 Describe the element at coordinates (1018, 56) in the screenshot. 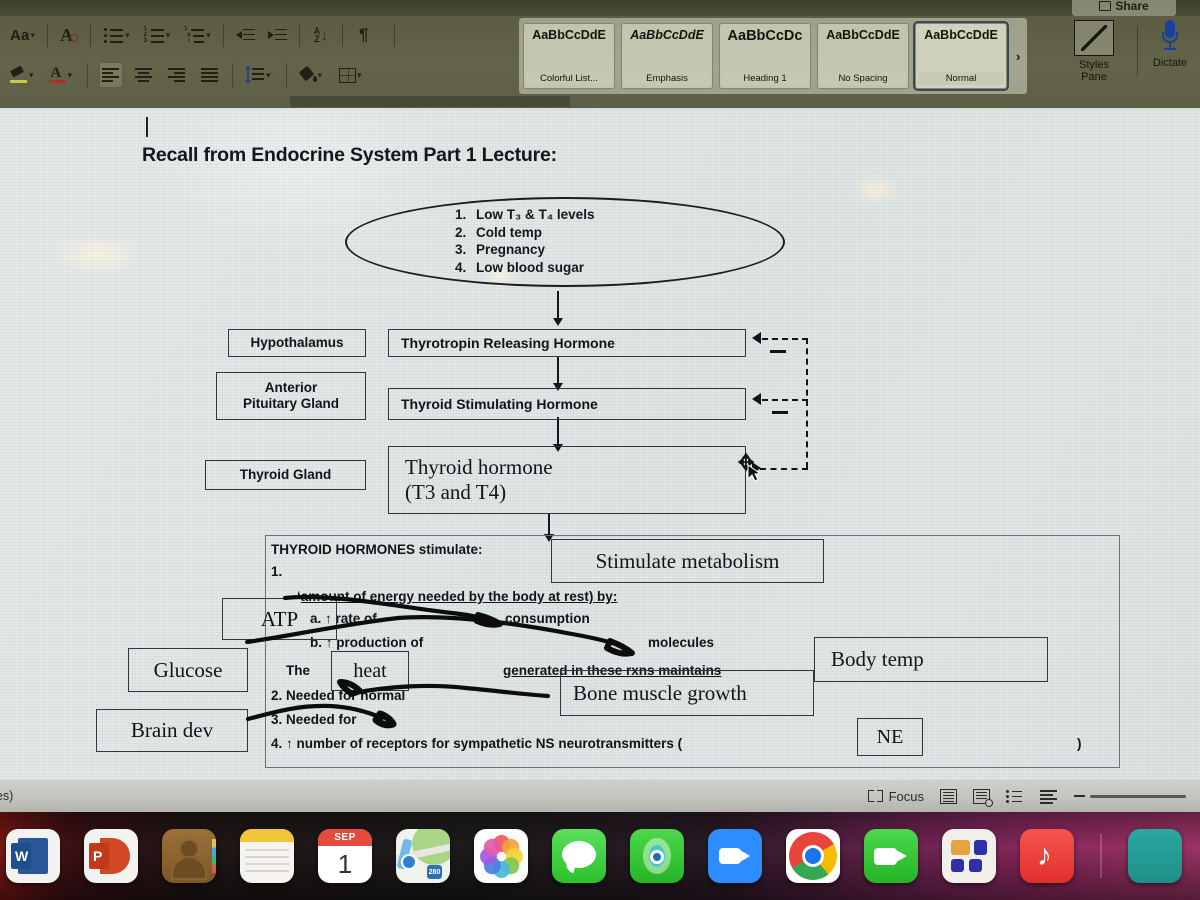

I see `styles-gallery-more-button: ›` at that location.